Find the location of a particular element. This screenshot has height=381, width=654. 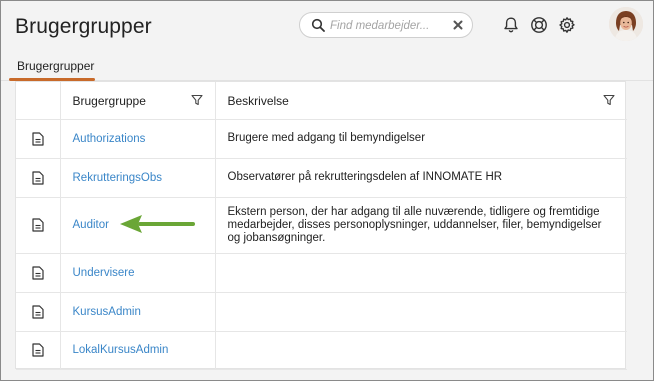

gear-icon is located at coordinates (567, 25).